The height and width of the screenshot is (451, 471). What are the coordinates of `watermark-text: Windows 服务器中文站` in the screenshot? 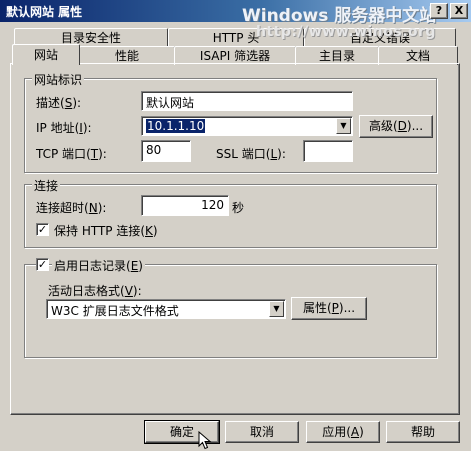 It's located at (339, 16).